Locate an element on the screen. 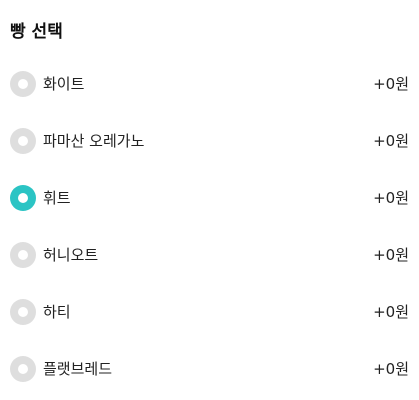 This screenshot has height=400, width=419. bread-option-white: 화이트 +0원 is located at coordinates (209, 84).